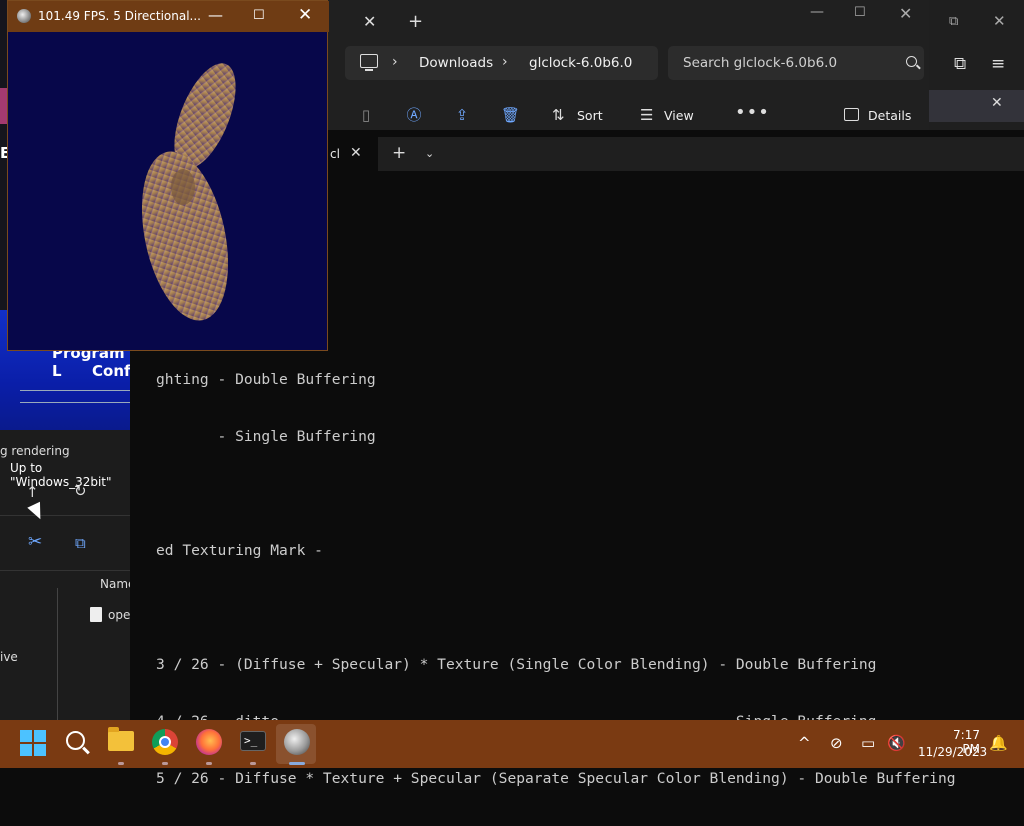 This screenshot has height=826, width=1024. I want to click on search-input: Search glclock-6.0b6.0, so click(796, 63).